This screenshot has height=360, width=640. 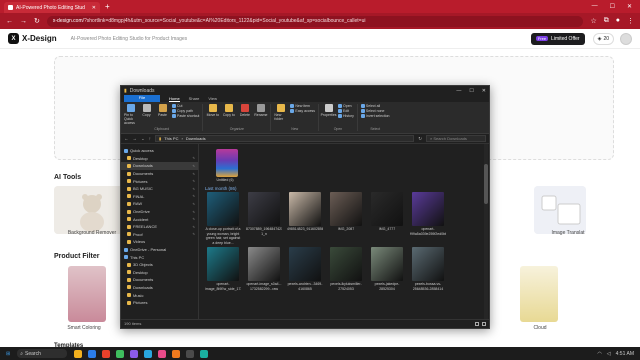 What do you see at coordinates (484, 91) in the screenshot?
I see `explorer-close-button: ✕` at bounding box center [484, 91].